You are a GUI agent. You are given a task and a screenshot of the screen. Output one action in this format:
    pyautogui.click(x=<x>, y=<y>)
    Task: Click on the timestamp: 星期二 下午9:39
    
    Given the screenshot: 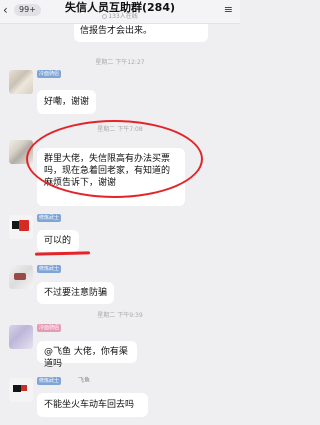 What is the action you would take?
    pyautogui.click(x=120, y=315)
    